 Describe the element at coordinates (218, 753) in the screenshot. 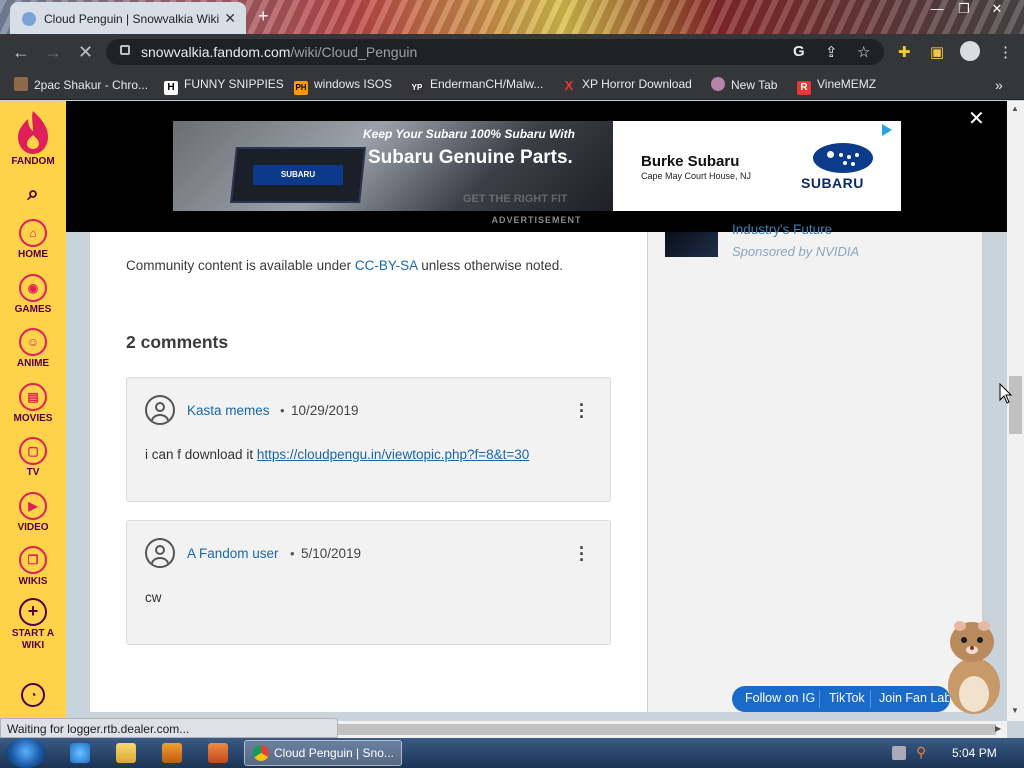

I see `paint-icon` at that location.